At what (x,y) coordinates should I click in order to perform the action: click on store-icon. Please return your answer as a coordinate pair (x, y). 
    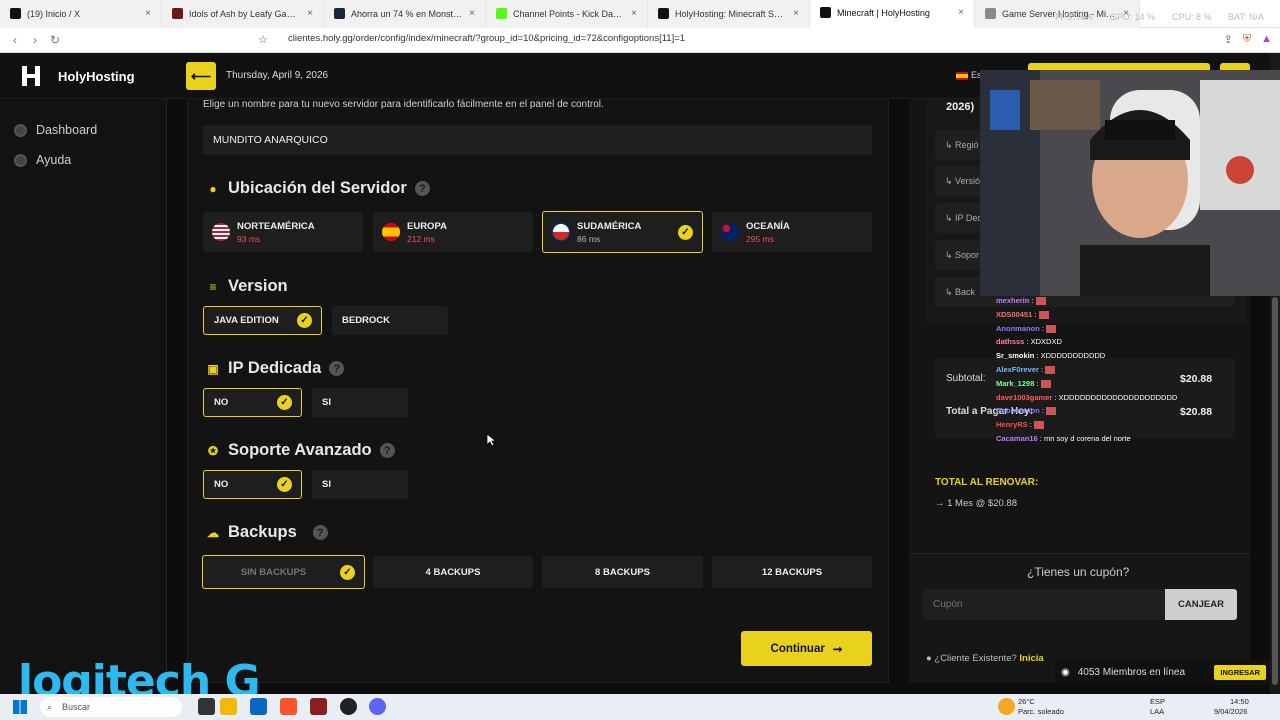
    Looking at the image, I should click on (258, 706).